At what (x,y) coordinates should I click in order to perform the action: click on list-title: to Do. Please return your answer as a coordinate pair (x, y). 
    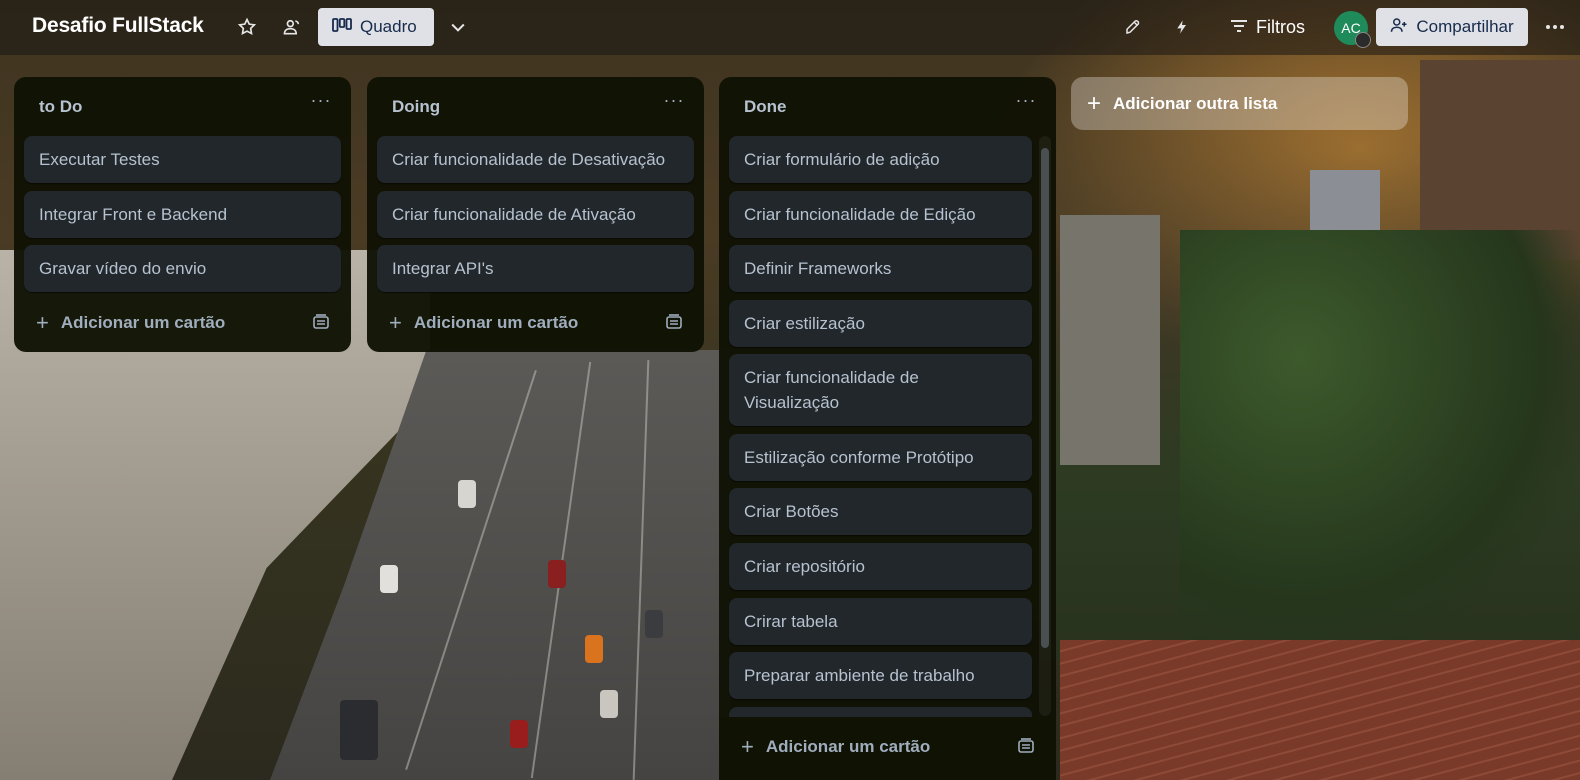
    Looking at the image, I should click on (60, 107).